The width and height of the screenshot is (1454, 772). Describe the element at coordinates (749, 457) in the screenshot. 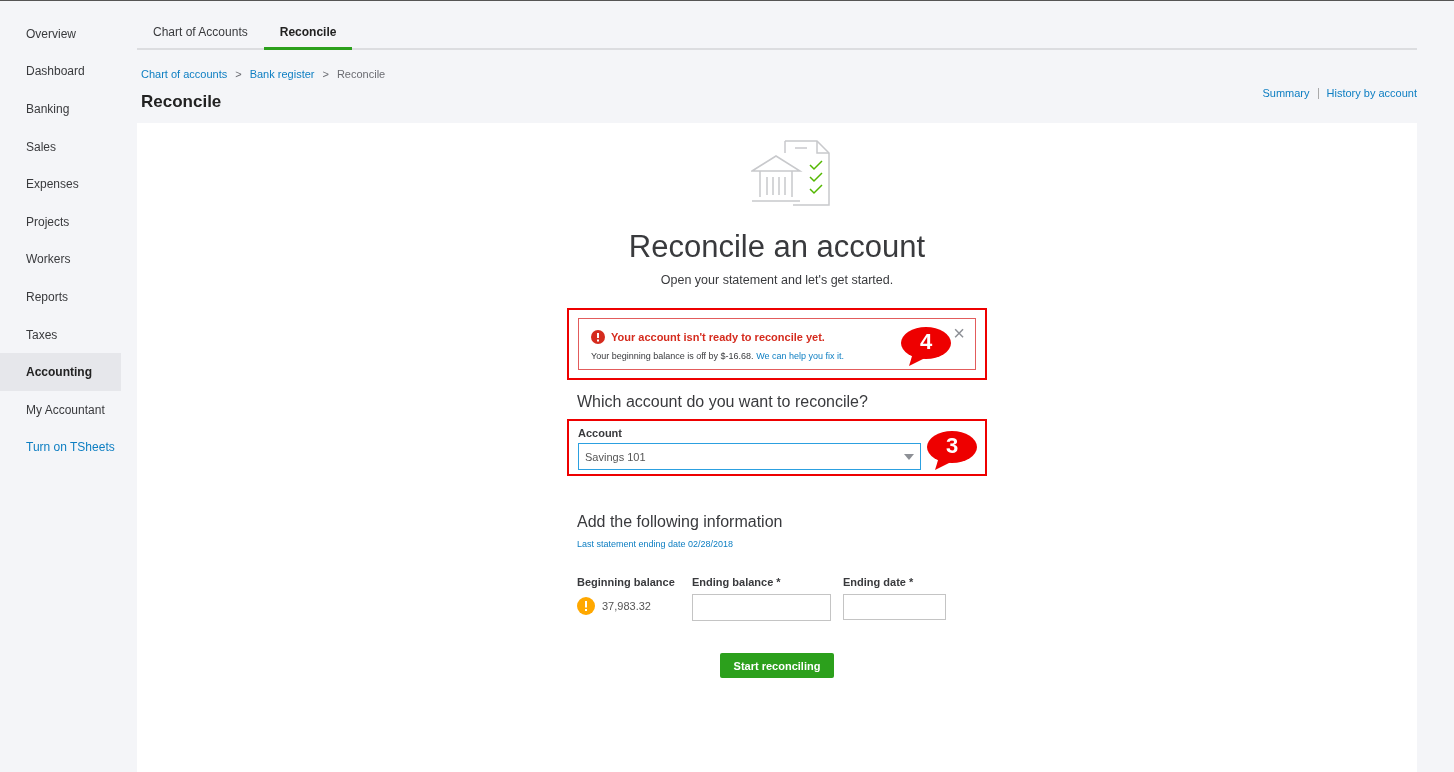

I see `account-dropdown: Savings 101` at that location.